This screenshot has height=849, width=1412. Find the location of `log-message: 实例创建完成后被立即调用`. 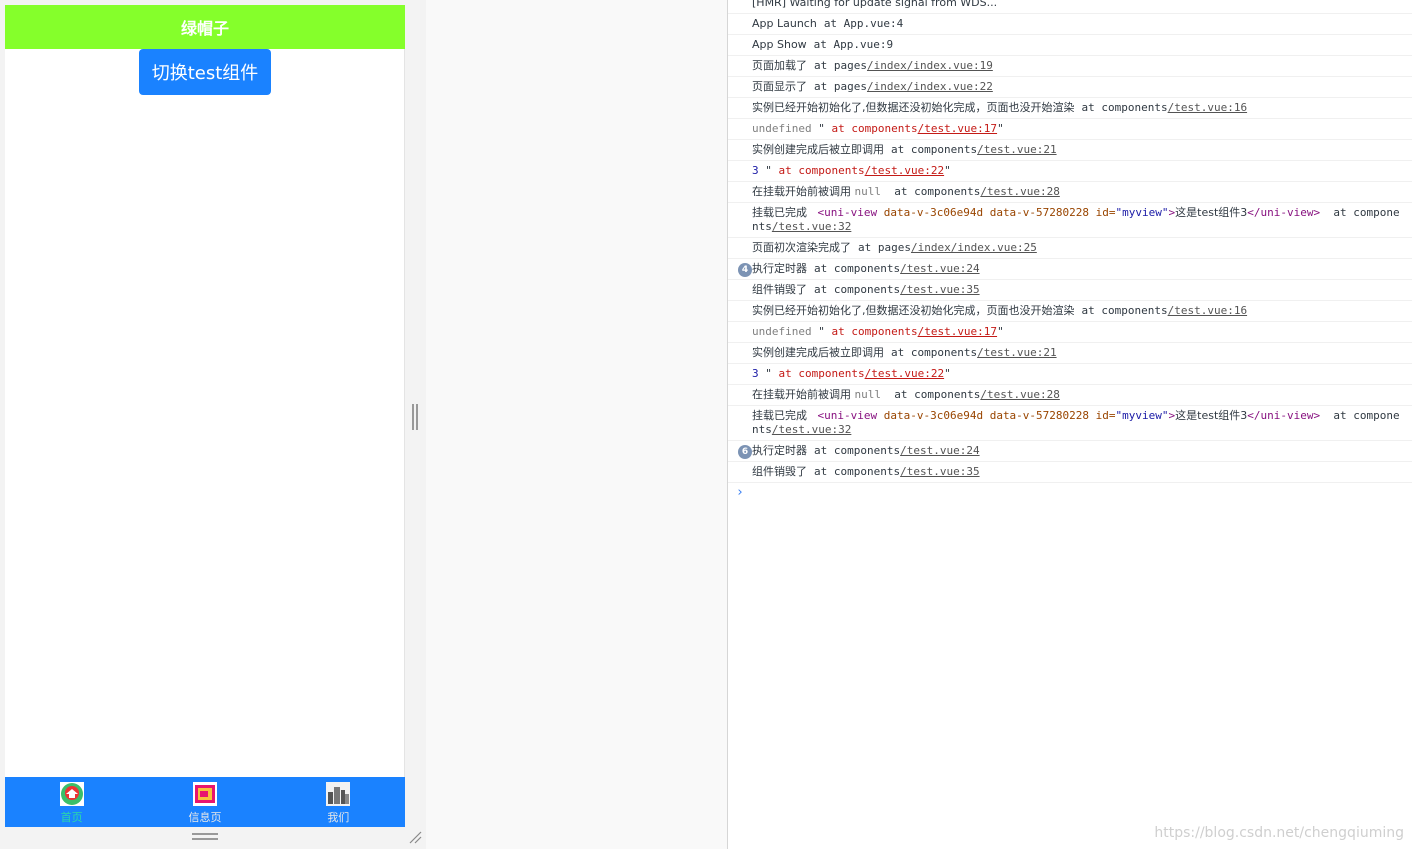

log-message: 实例创建完成后被立即调用 is located at coordinates (821, 352).